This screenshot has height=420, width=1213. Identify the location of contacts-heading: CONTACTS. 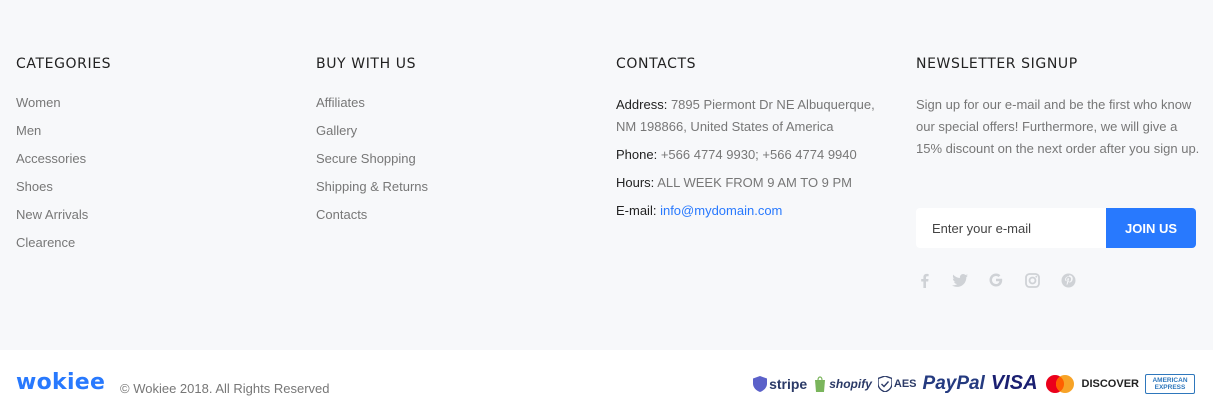
(656, 64).